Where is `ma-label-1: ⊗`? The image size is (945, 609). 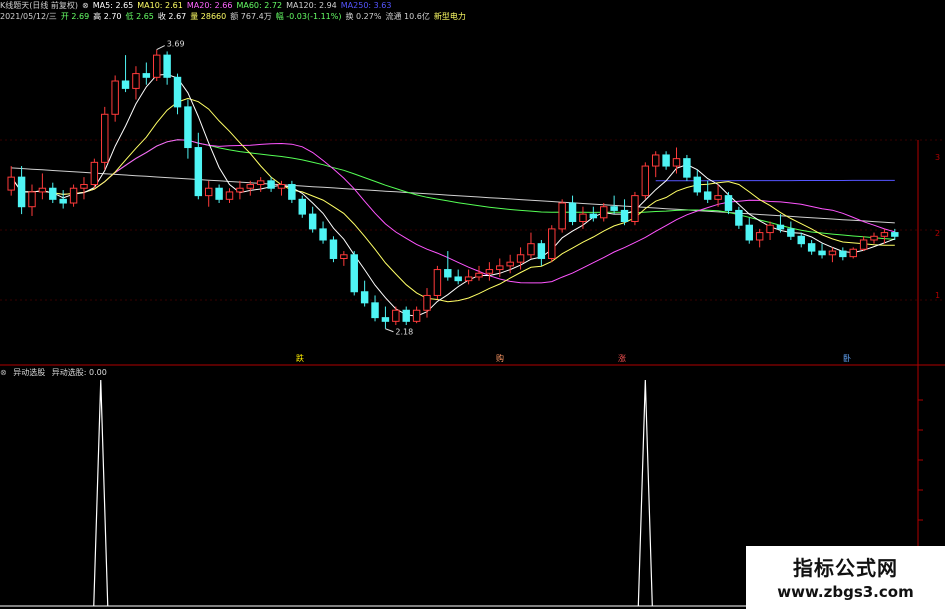 ma-label-1: ⊗ is located at coordinates (85, 5).